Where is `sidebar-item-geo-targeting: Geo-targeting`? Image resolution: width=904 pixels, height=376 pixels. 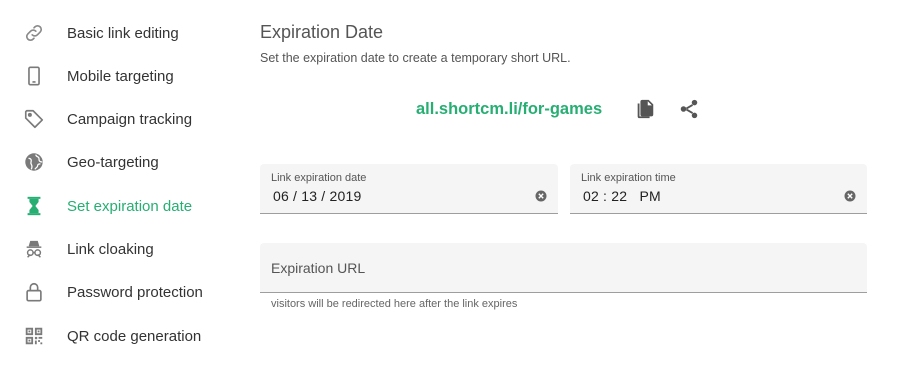
sidebar-item-geo-targeting: Geo-targeting is located at coordinates (90, 162).